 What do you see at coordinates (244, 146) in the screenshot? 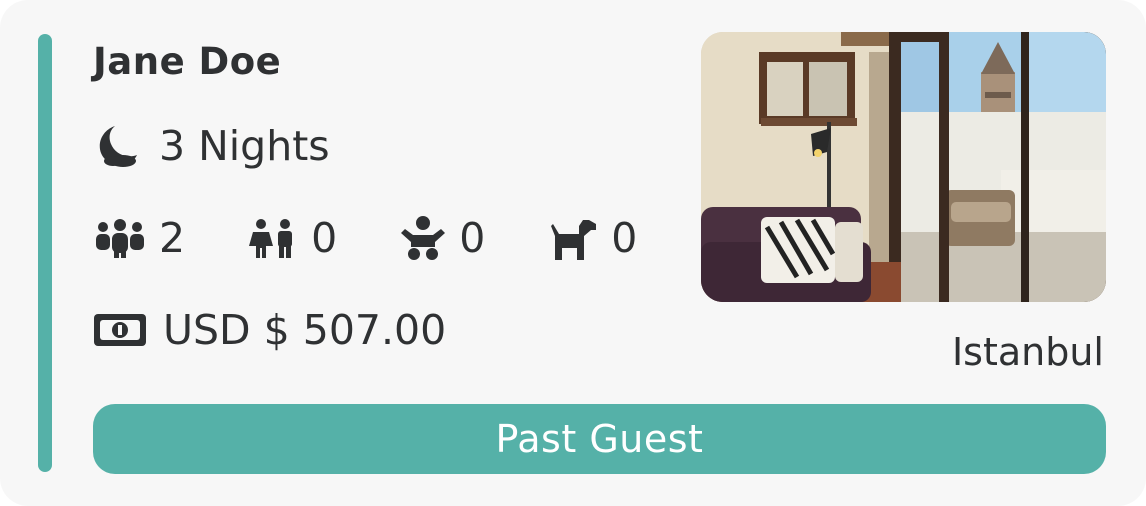
I see `nights-label: 3 Nights` at bounding box center [244, 146].